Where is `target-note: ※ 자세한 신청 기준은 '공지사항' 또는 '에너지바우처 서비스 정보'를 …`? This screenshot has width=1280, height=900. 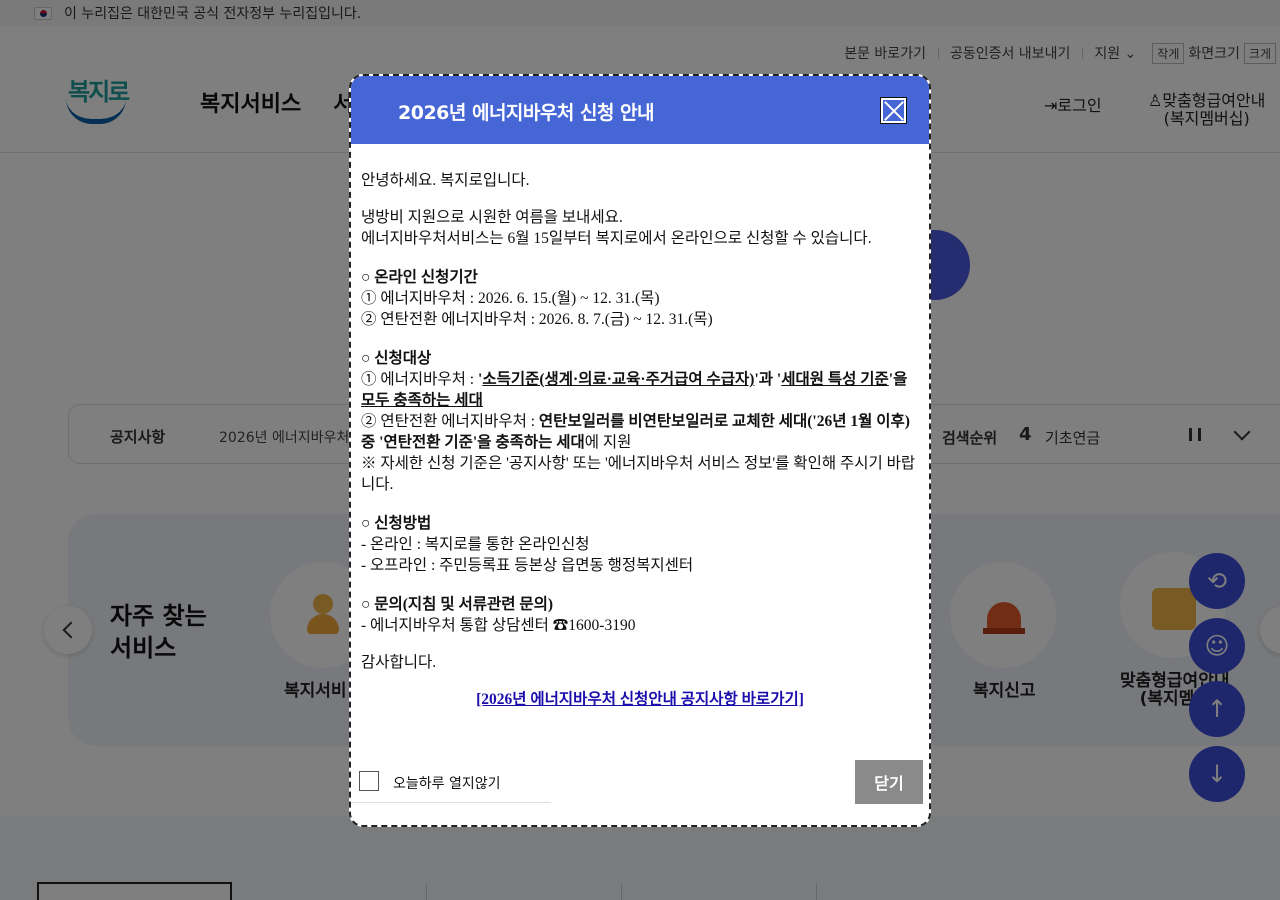
target-note: ※ 자세한 신청 기준은 '공지사항' 또는 '에너지바우처 서비스 정보'를 … is located at coordinates (638, 474).